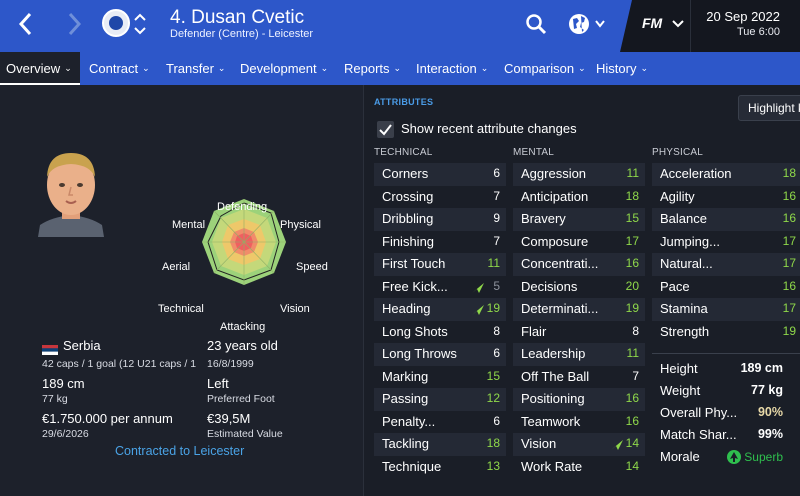 The image size is (800, 496). Describe the element at coordinates (726, 309) in the screenshot. I see `attribute-row-stamina: Stamina 17` at that location.